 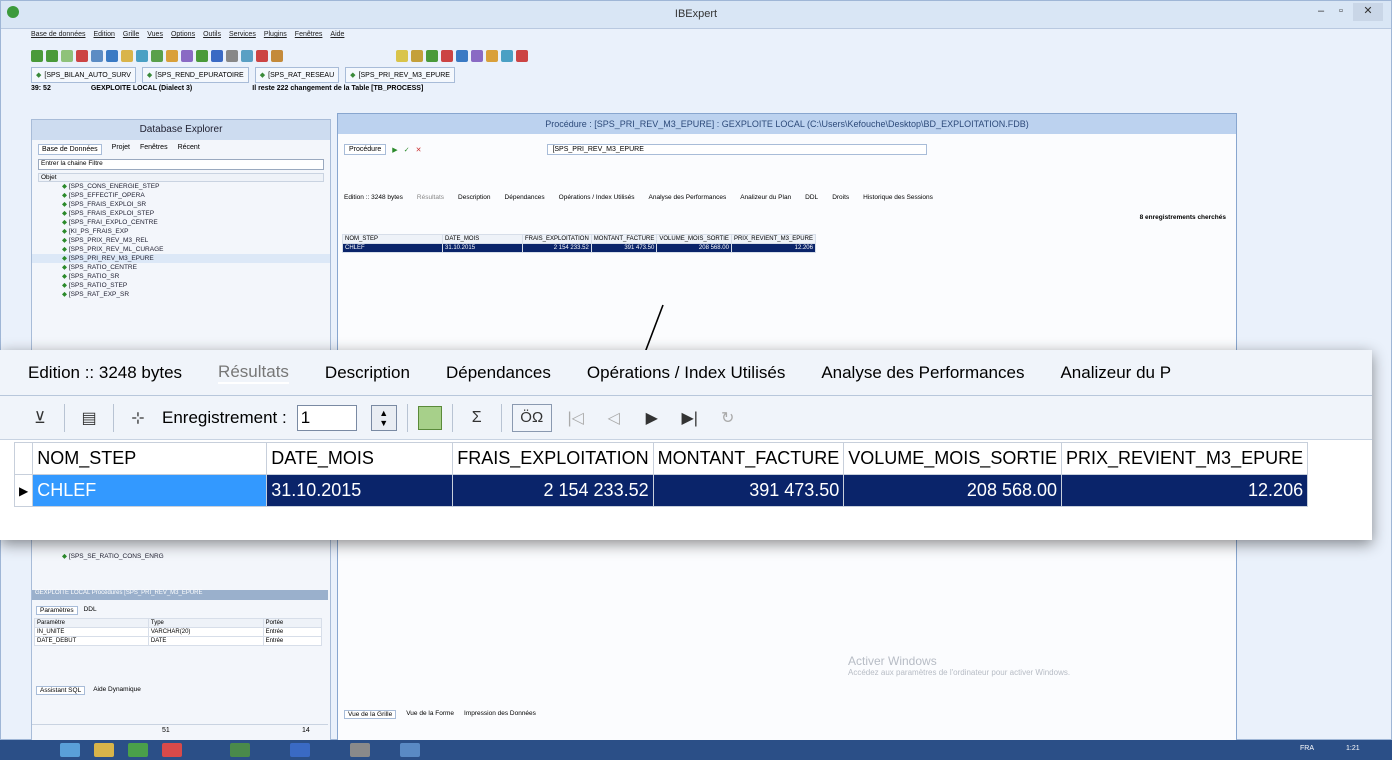 I want to click on tree-item: [SPS_FRAIS_EXPLOI_SR, so click(x=181, y=204).